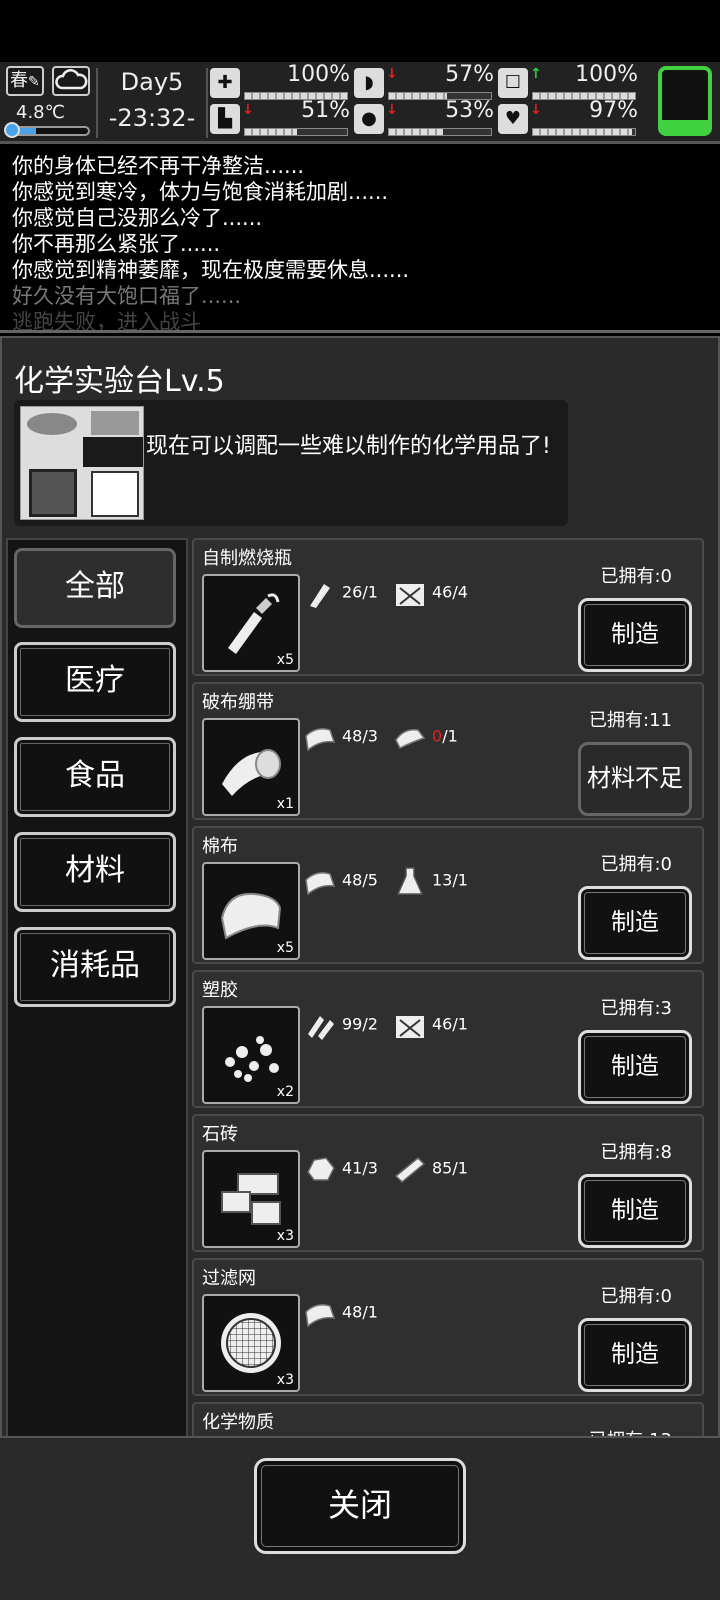 The image size is (720, 1600). What do you see at coordinates (431, 883) in the screenshot?
I see `material-requirement: 13/1` at bounding box center [431, 883].